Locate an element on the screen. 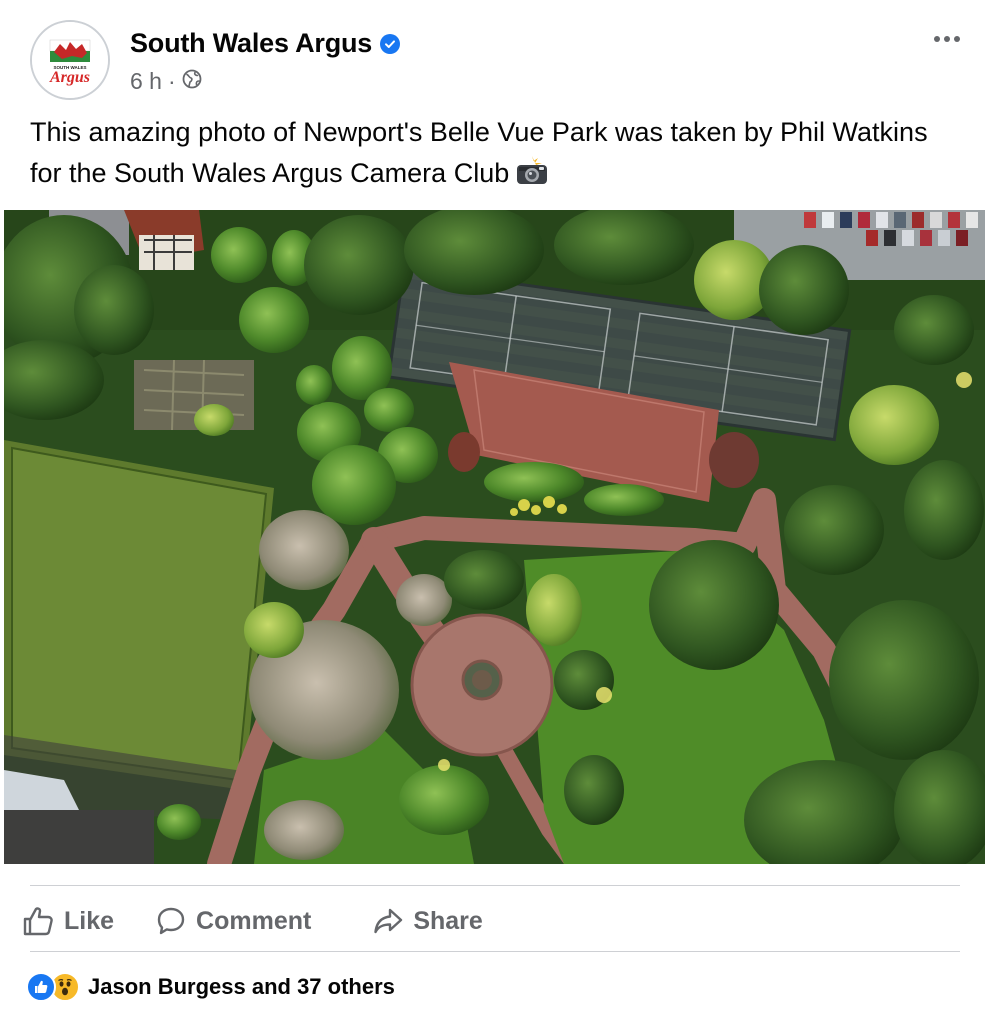 This screenshot has height=1024, width=989. like-reaction-icon is located at coordinates (41, 987).